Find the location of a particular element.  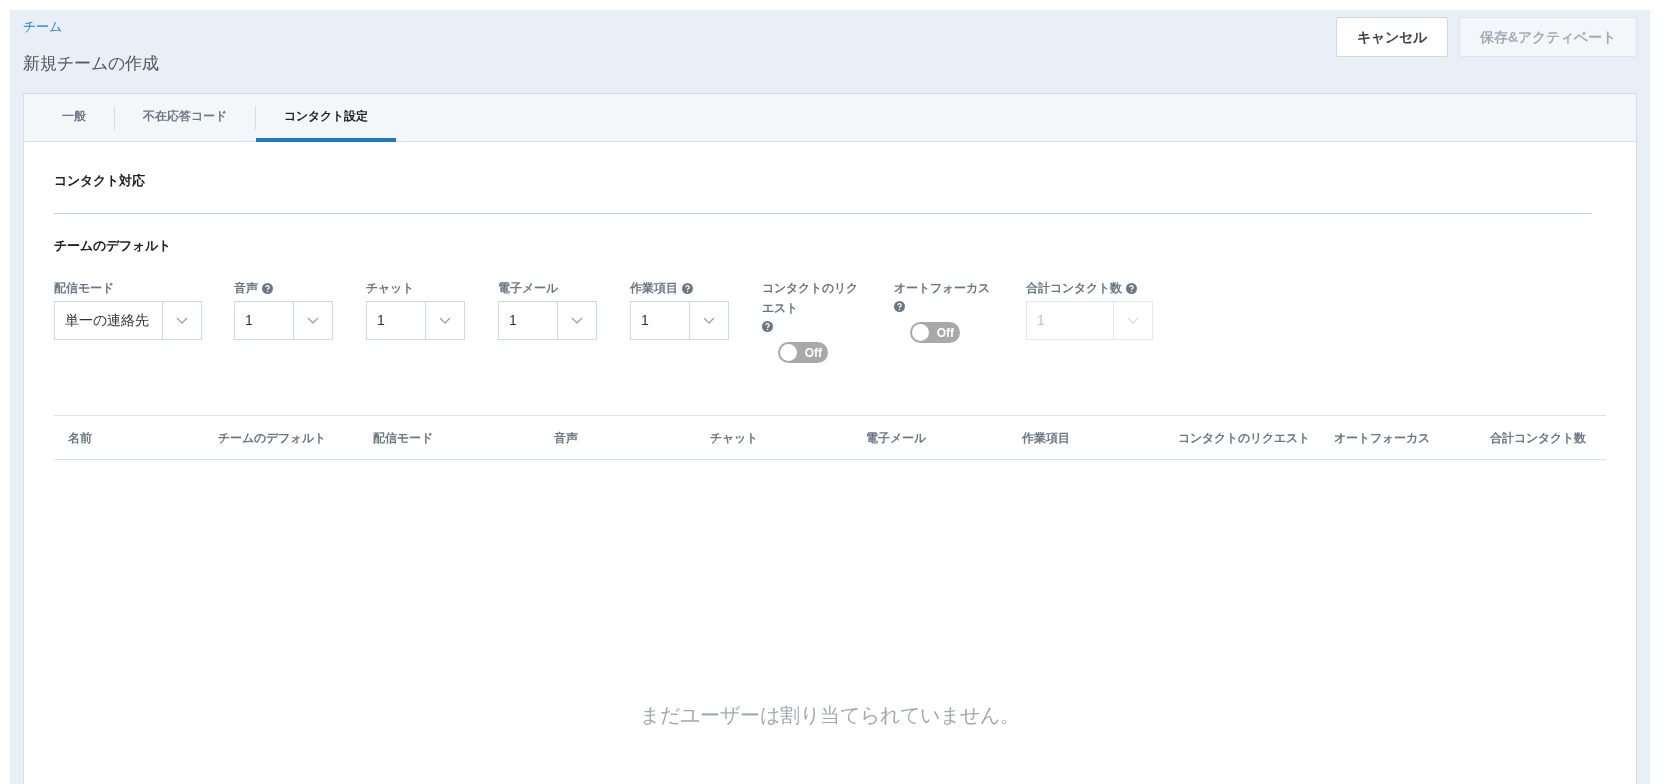

field-label: オートフォーカス is located at coordinates (942, 288).